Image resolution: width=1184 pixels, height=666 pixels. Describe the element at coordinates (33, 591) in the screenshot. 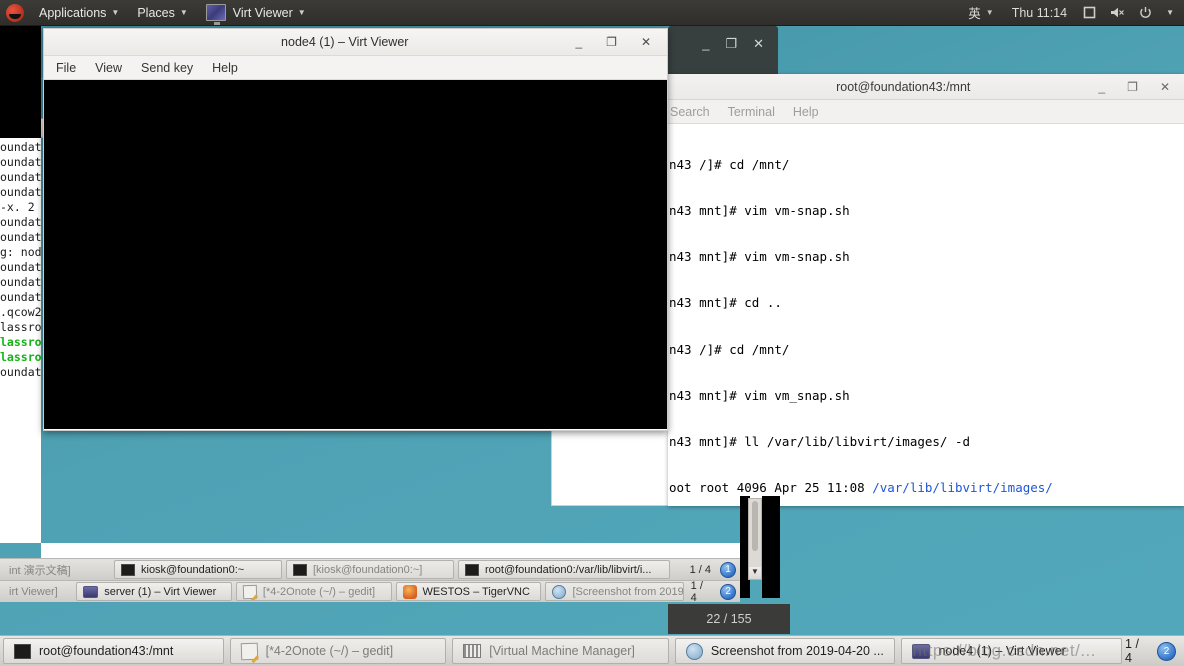

I see `taskbar-item-label: irt Viewer]` at that location.